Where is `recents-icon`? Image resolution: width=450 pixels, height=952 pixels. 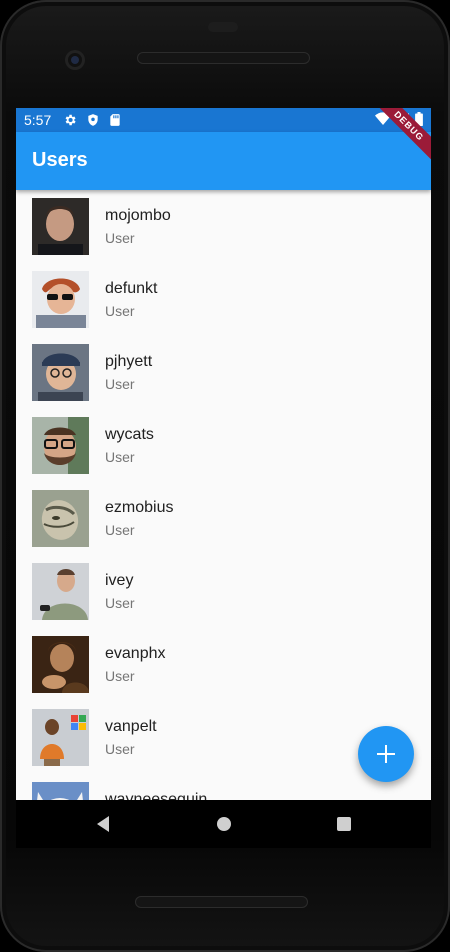
recents-icon is located at coordinates (344, 824).